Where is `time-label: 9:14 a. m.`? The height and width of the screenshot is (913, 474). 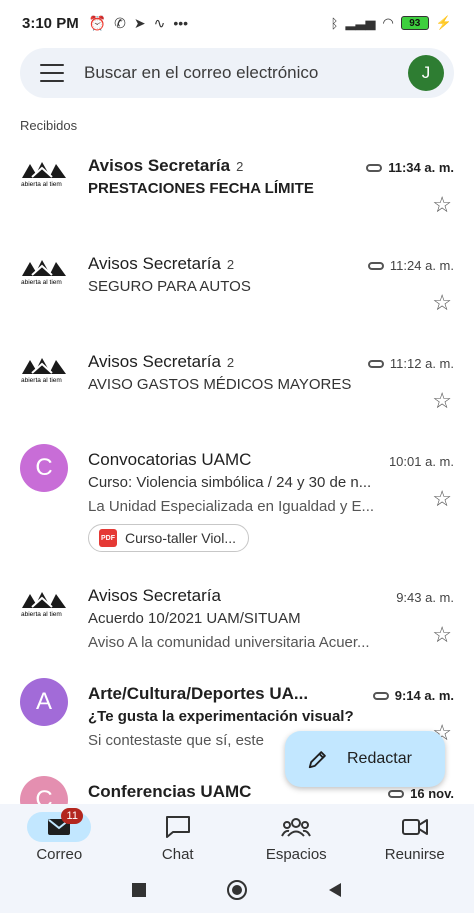
time-label: 9:14 a. m. is located at coordinates (424, 695).